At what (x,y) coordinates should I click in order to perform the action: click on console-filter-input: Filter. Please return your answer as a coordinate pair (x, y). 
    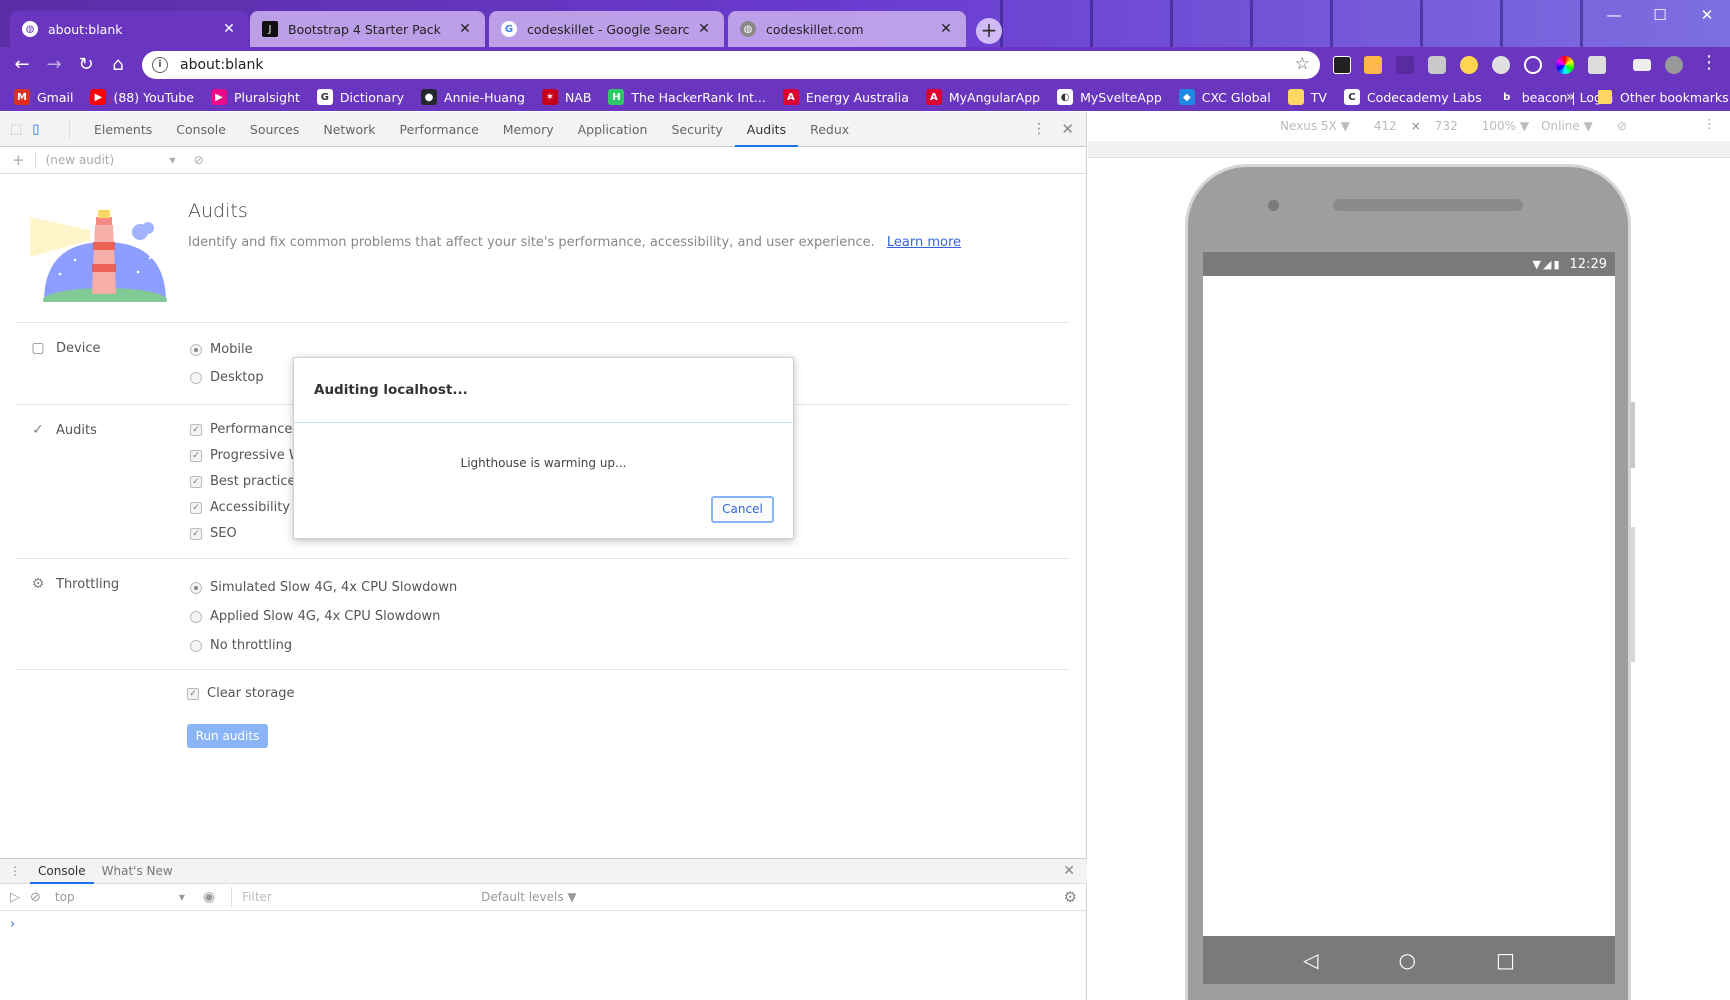
    Looking at the image, I should click on (351, 897).